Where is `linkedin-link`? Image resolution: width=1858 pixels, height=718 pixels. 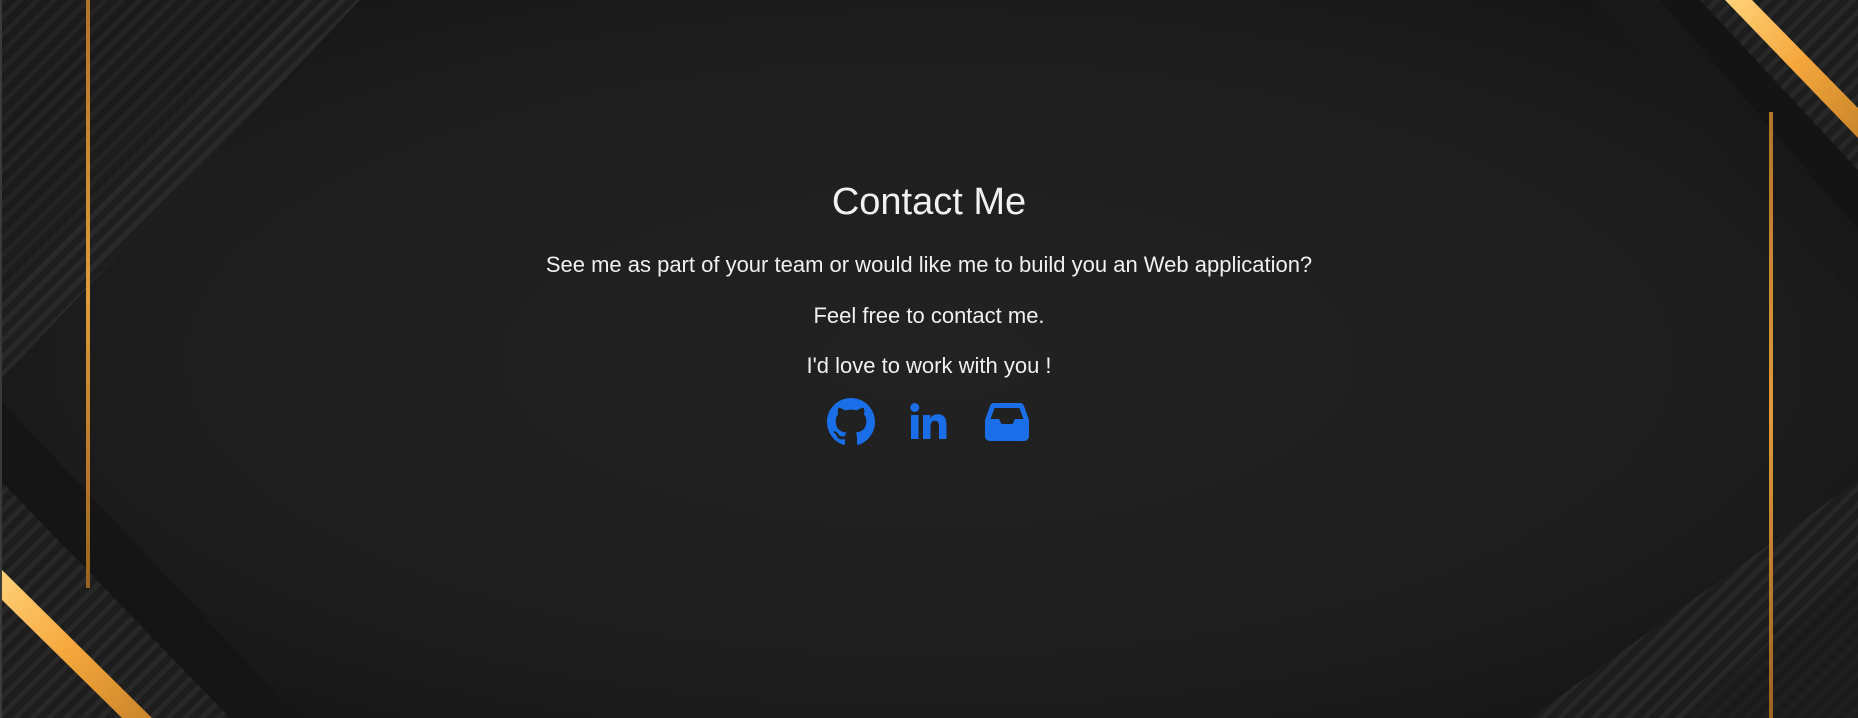 linkedin-link is located at coordinates (929, 422).